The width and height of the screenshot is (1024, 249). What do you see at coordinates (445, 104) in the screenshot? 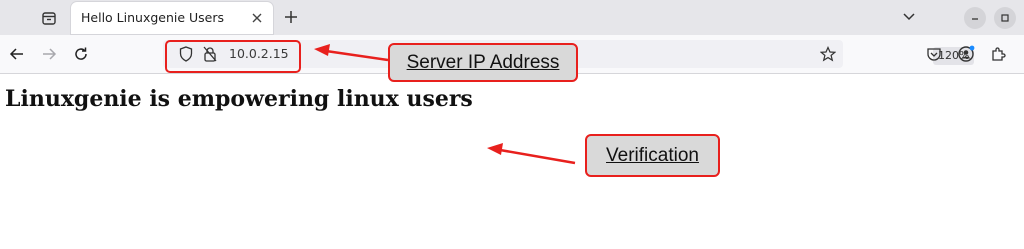
I see `annotation-arrows` at bounding box center [445, 104].